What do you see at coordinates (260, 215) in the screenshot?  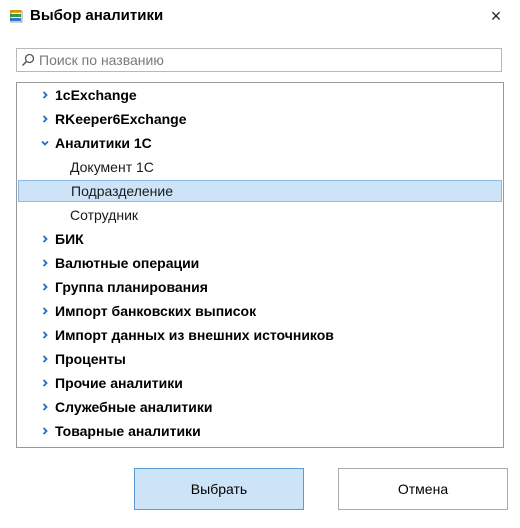 I see `tree-child-item: Сотрудник` at bounding box center [260, 215].